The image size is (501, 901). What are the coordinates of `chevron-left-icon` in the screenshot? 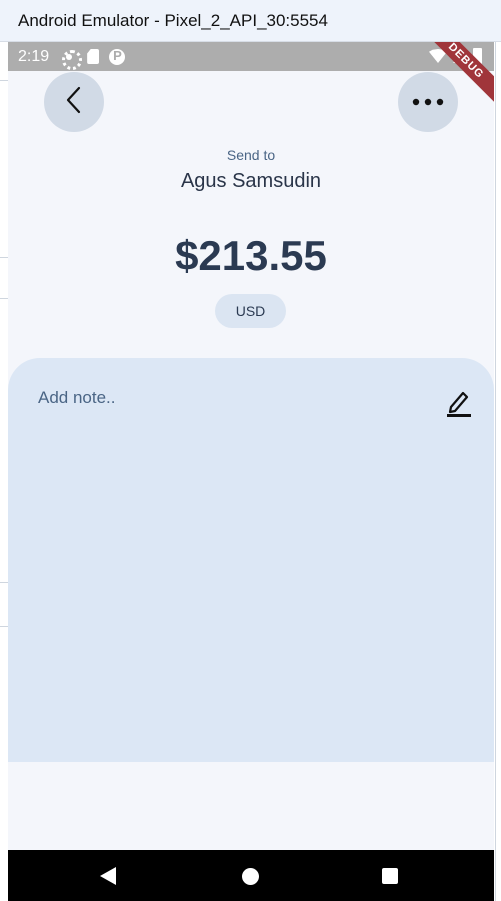 It's located at (74, 102).